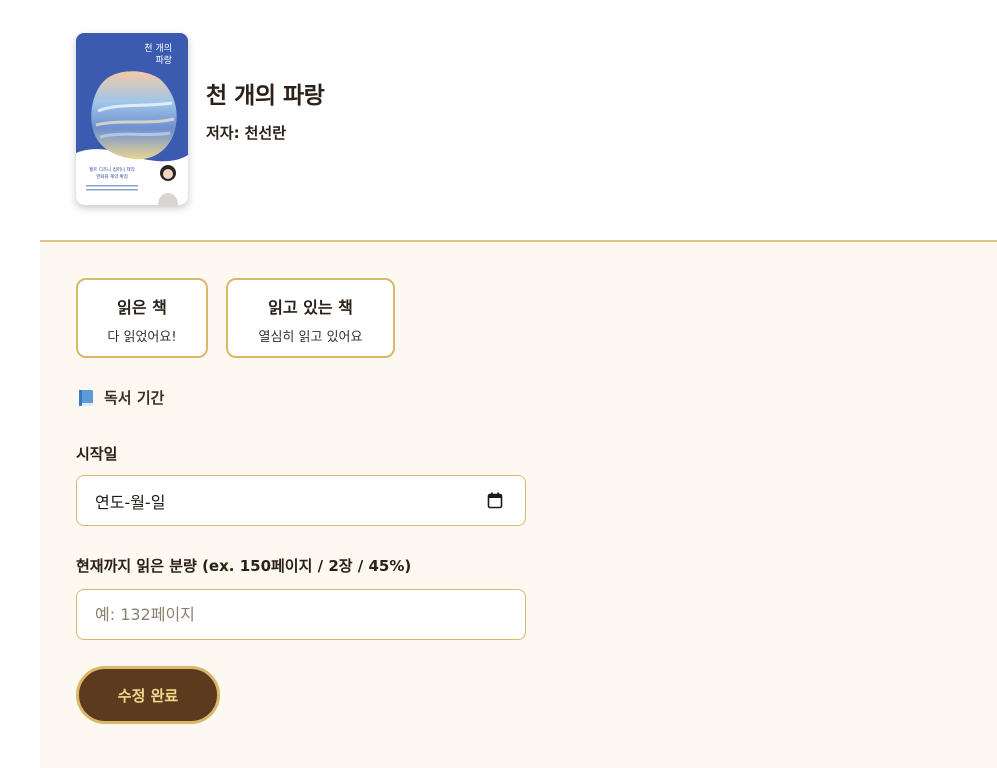 The height and width of the screenshot is (768, 997). What do you see at coordinates (134, 398) in the screenshot?
I see `reading-period-title: 독서 기간` at bounding box center [134, 398].